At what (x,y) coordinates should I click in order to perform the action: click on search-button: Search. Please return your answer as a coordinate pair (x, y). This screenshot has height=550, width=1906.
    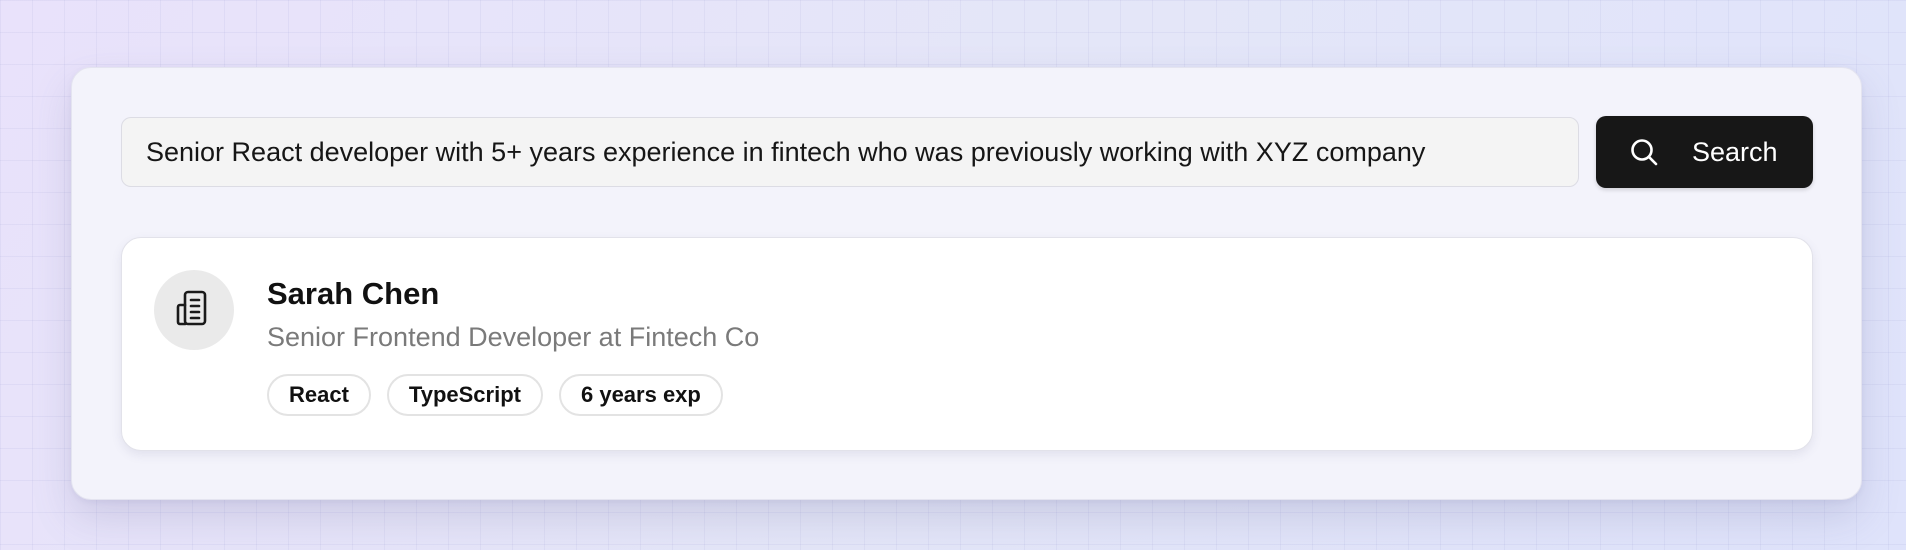
    Looking at the image, I should click on (1704, 152).